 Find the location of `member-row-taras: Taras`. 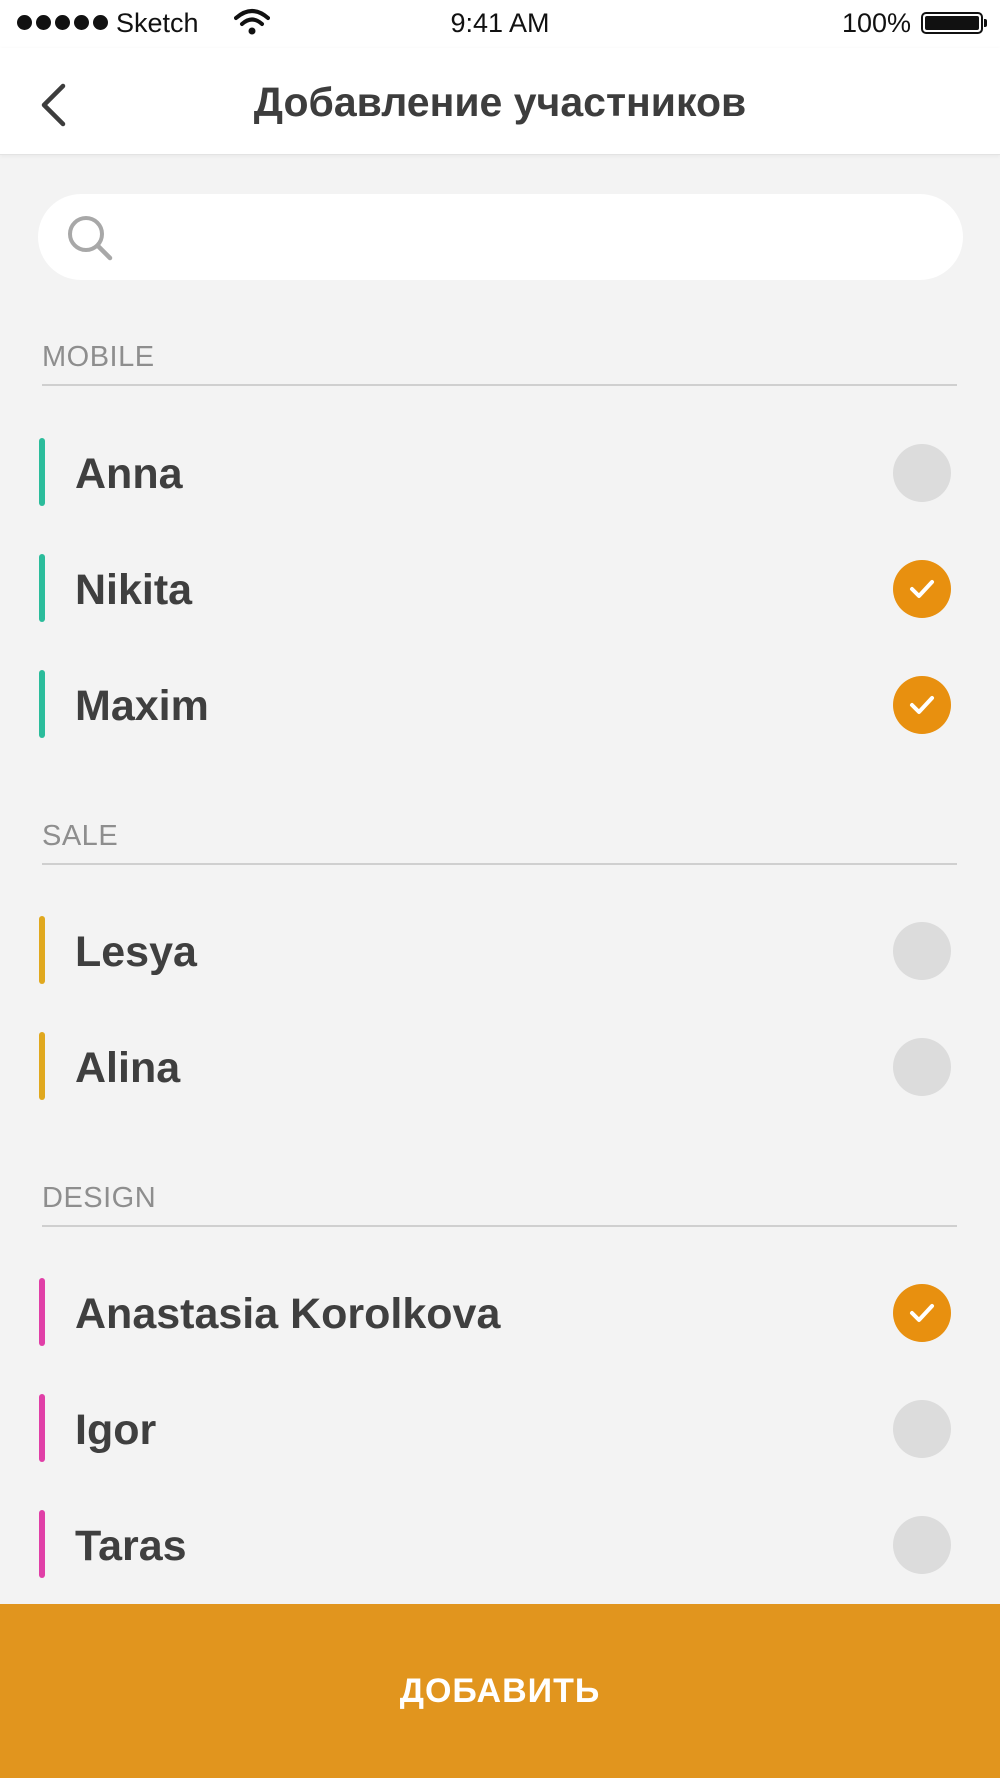

member-row-taras: Taras is located at coordinates (500, 1545).